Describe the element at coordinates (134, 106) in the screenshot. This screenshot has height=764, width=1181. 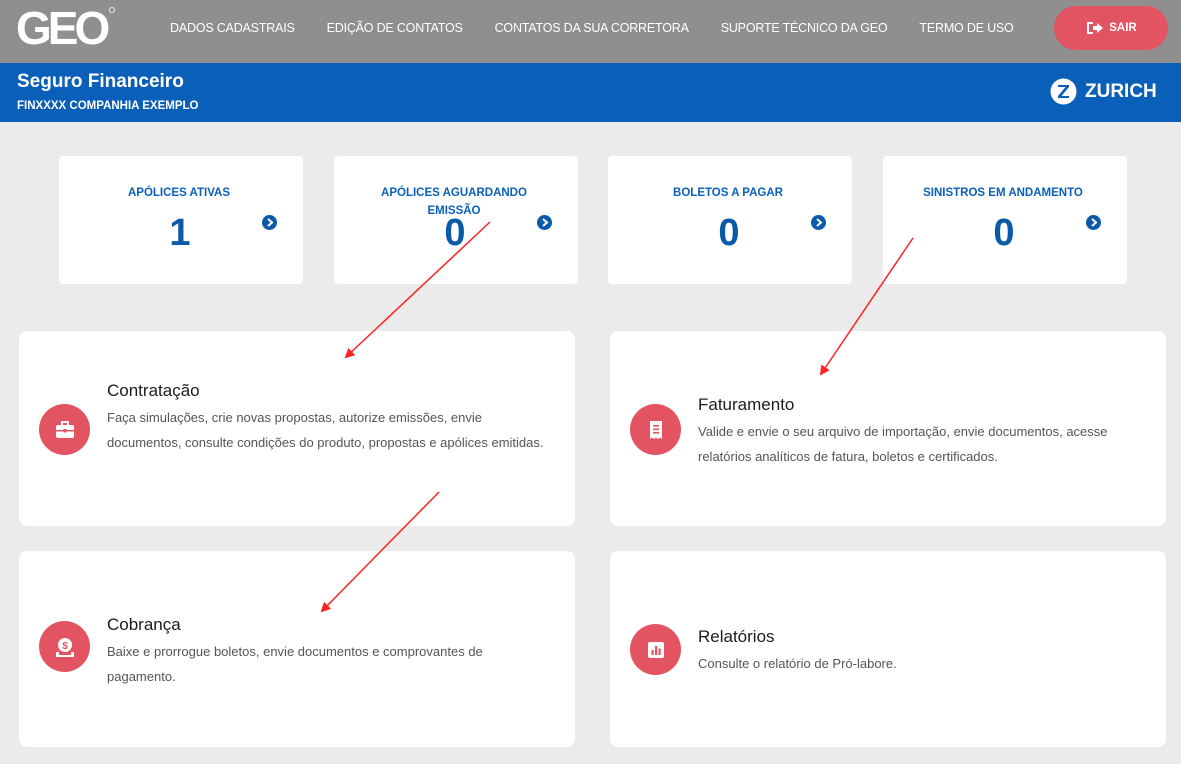
I see `company-name: COMPANHIA EXEMPLO` at that location.